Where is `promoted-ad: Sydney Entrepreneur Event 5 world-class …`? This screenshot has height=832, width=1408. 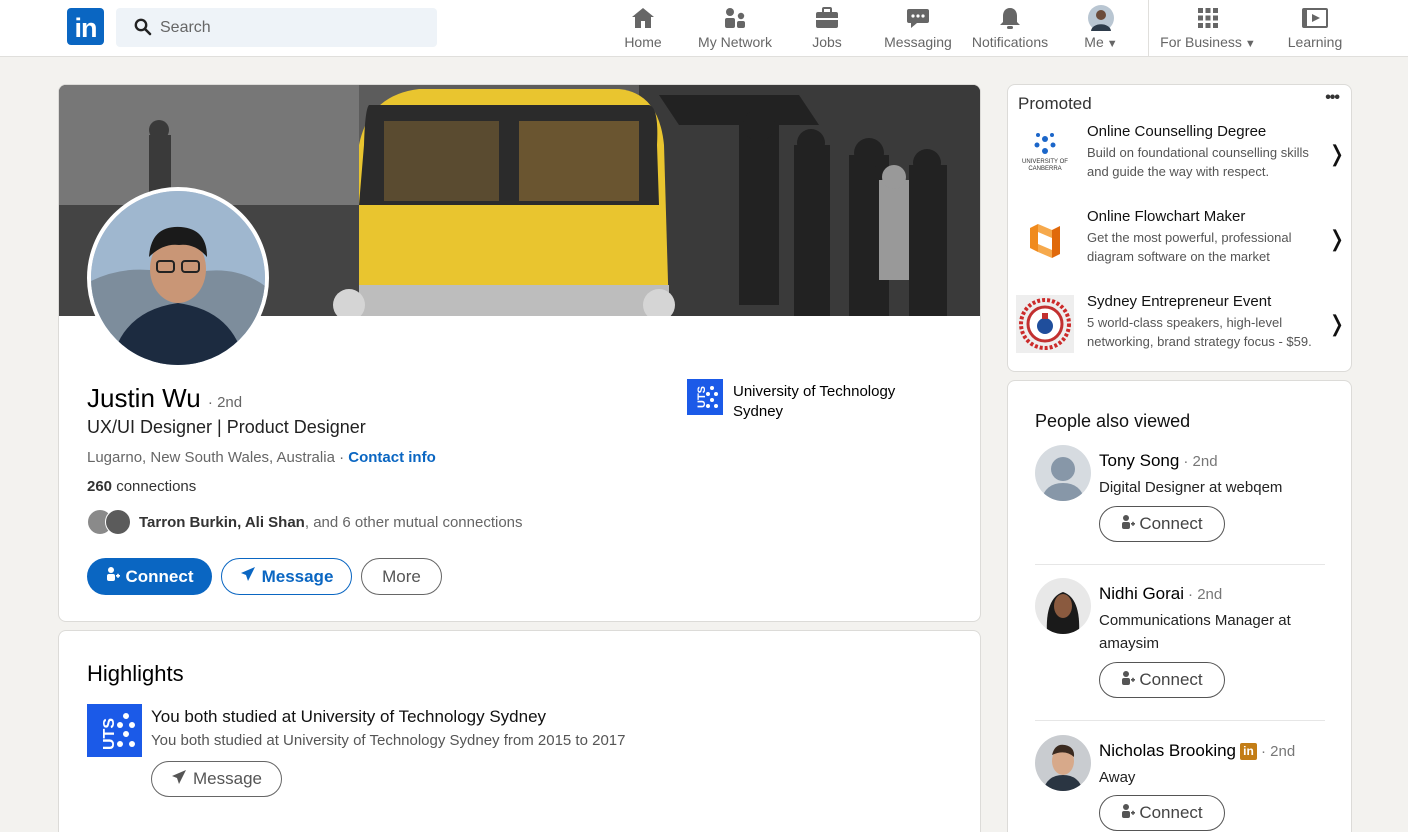
promoted-ad: Sydney Entrepreneur Event 5 world-class … is located at coordinates (1183, 331).